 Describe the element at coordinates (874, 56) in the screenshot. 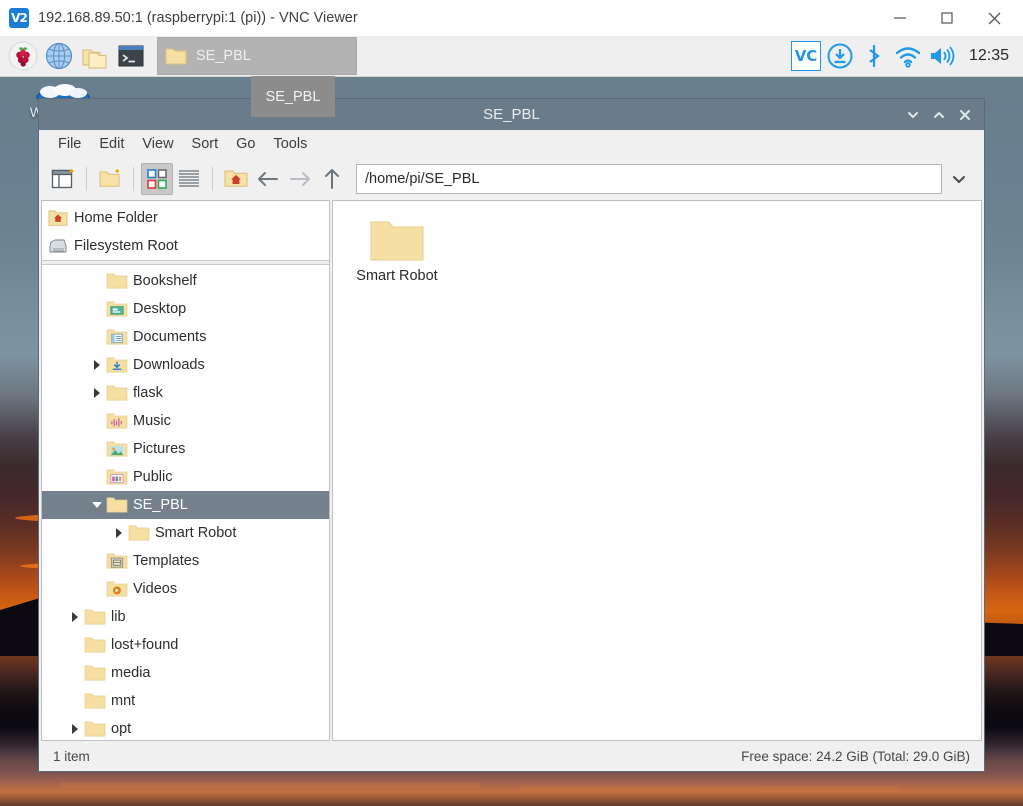

I see `bluetooth-button` at that location.